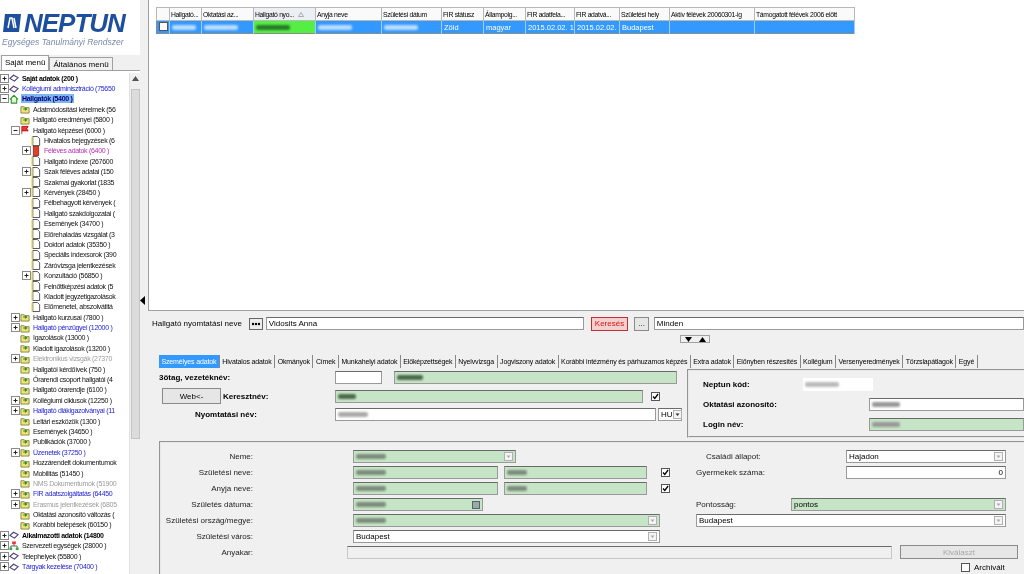  What do you see at coordinates (731, 472) in the screenshot?
I see `field-label: Gyermekek száma:` at bounding box center [731, 472].